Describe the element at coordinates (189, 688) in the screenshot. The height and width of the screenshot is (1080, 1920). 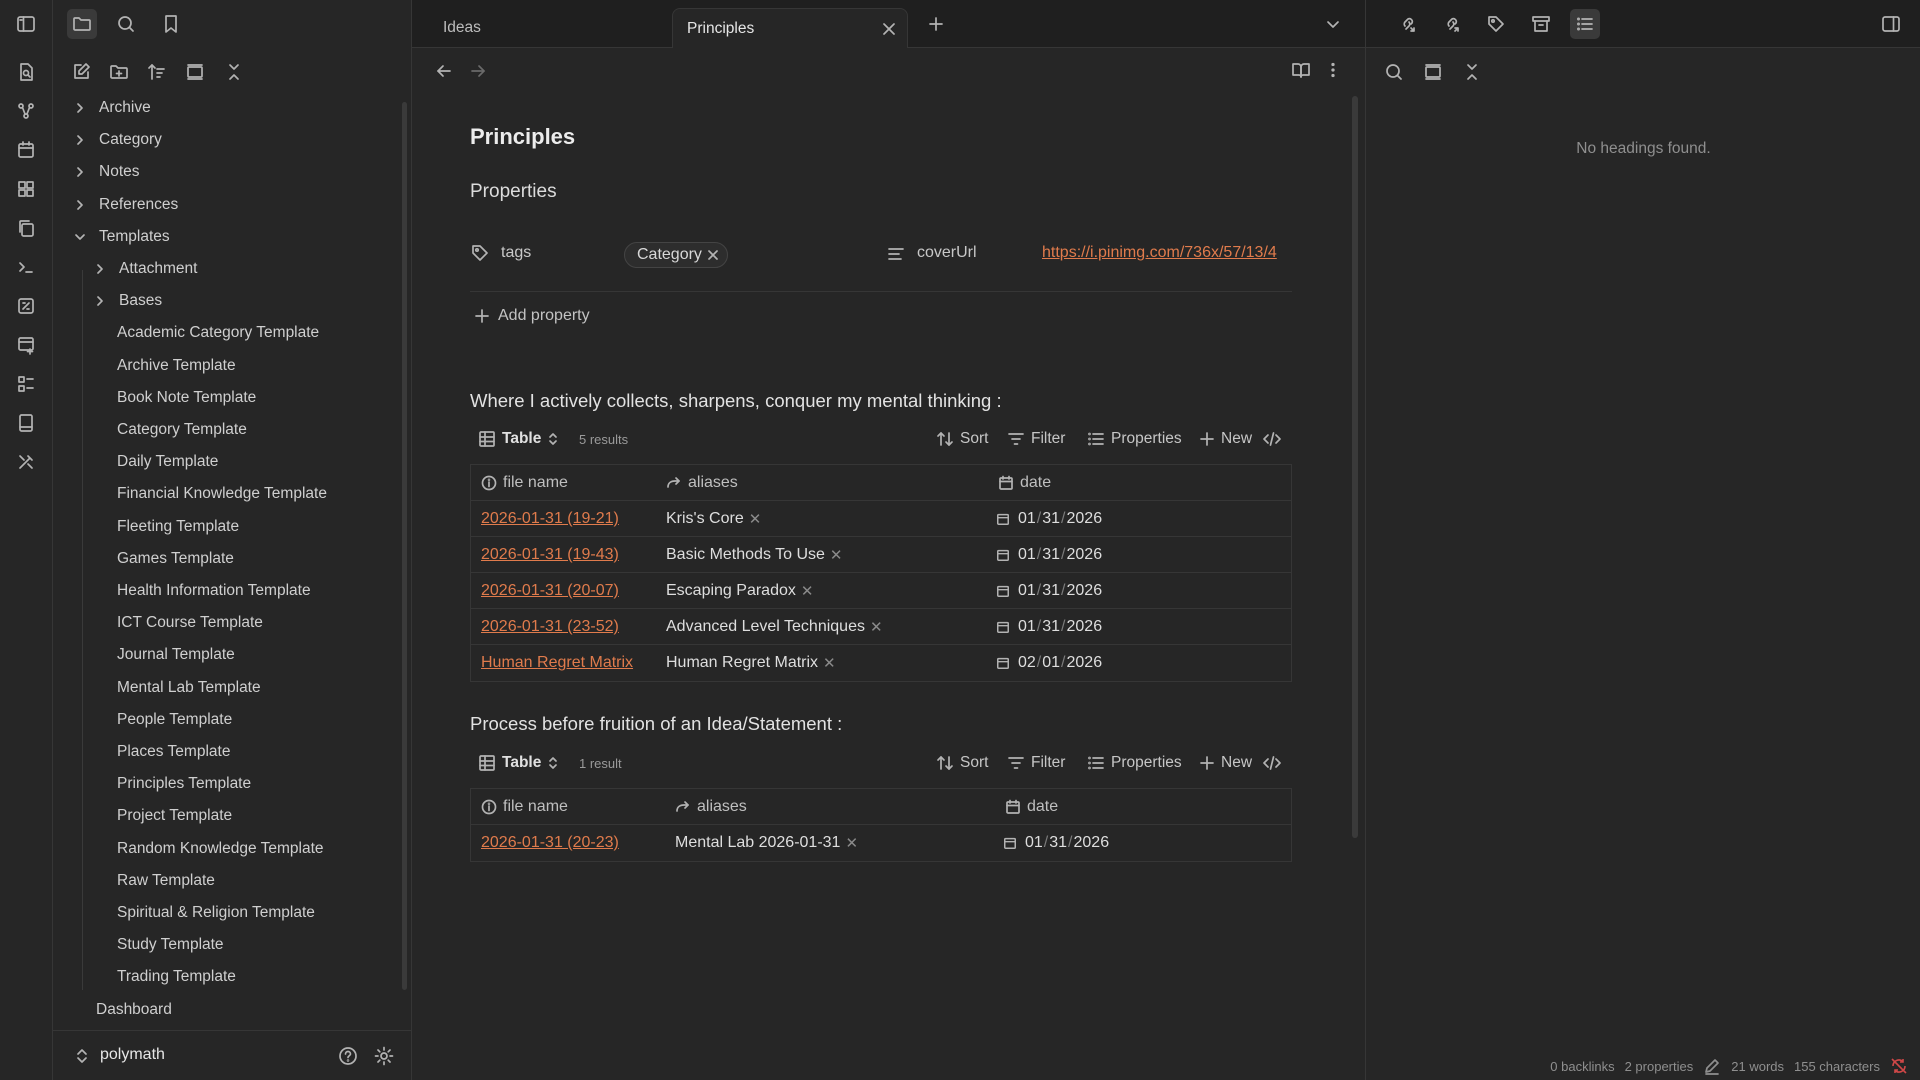
I see `tree-file: Mental Lab Template` at that location.